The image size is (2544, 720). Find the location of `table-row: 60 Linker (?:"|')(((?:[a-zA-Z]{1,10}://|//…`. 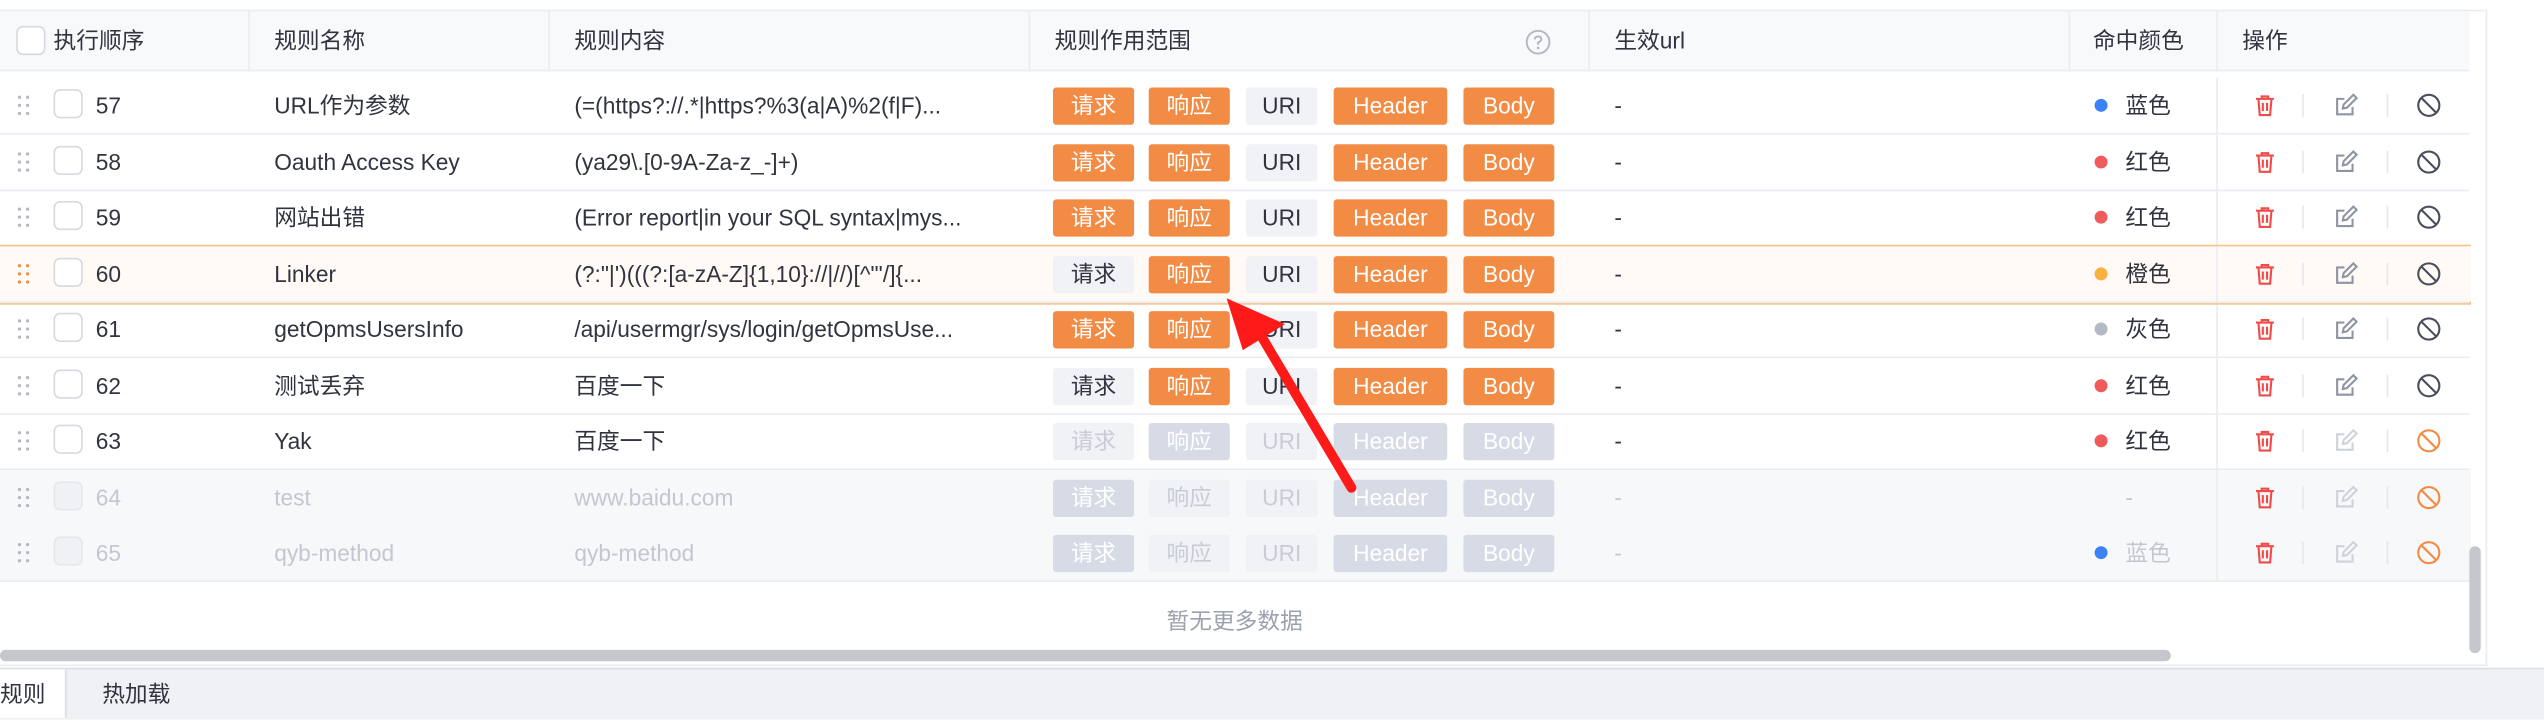

table-row: 60 Linker (?:"|')(((?:[a-zA-Z]{1,10}://|//… is located at coordinates (1235, 273).